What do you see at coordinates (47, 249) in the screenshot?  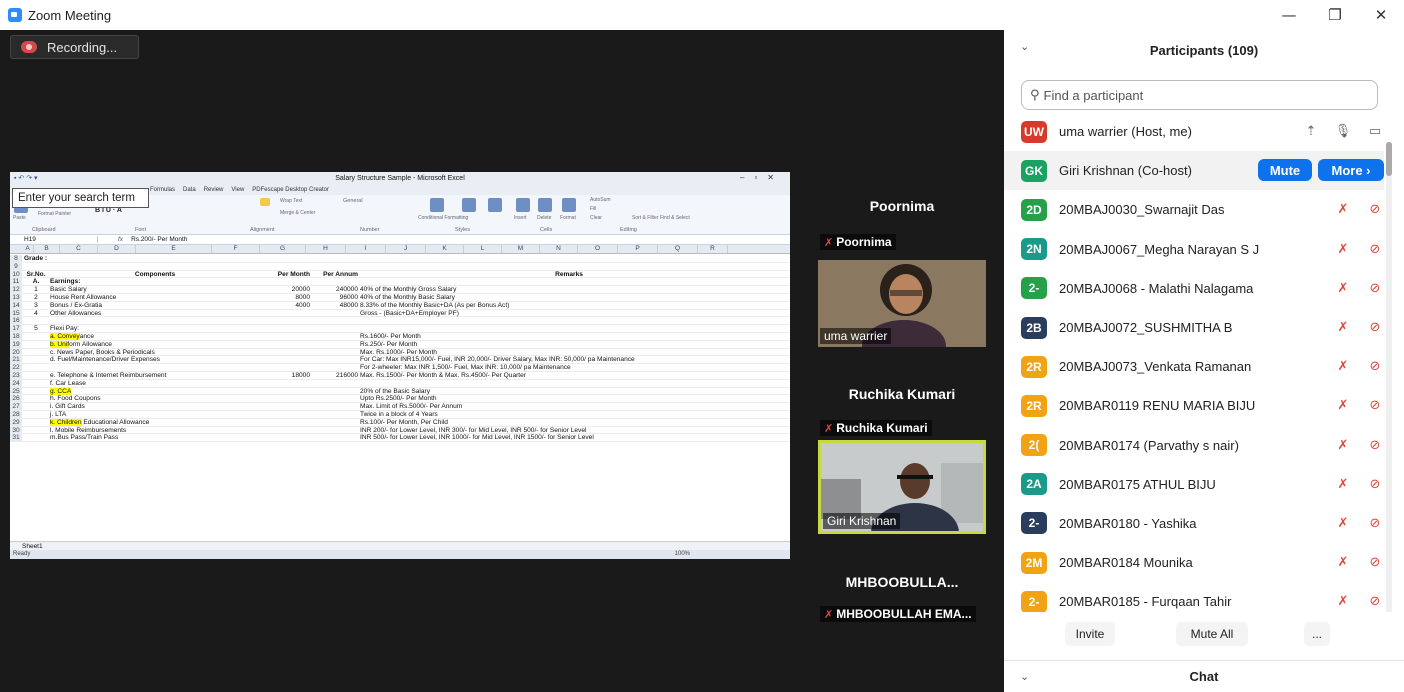 I see `column-header: B` at bounding box center [47, 249].